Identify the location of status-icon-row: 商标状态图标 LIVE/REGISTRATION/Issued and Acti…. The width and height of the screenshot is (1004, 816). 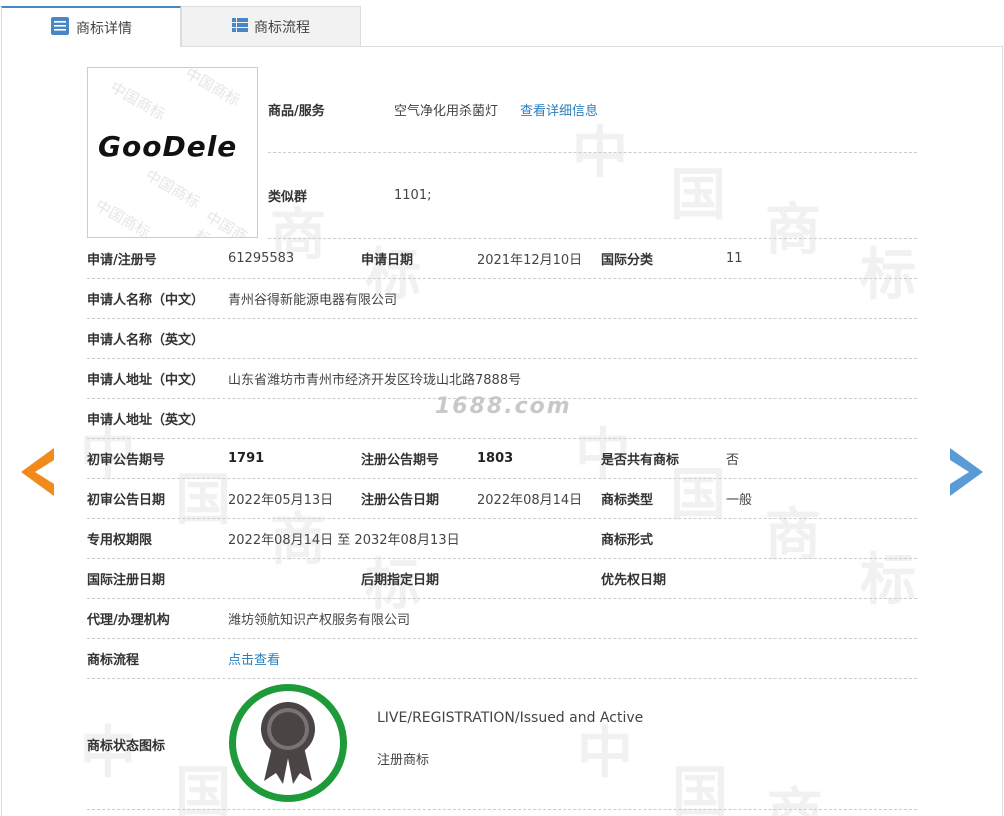
(502, 744).